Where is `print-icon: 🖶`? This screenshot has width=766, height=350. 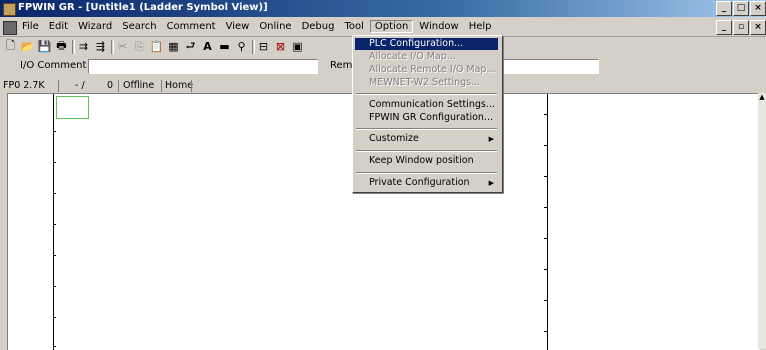 print-icon: 🖶 is located at coordinates (61, 46).